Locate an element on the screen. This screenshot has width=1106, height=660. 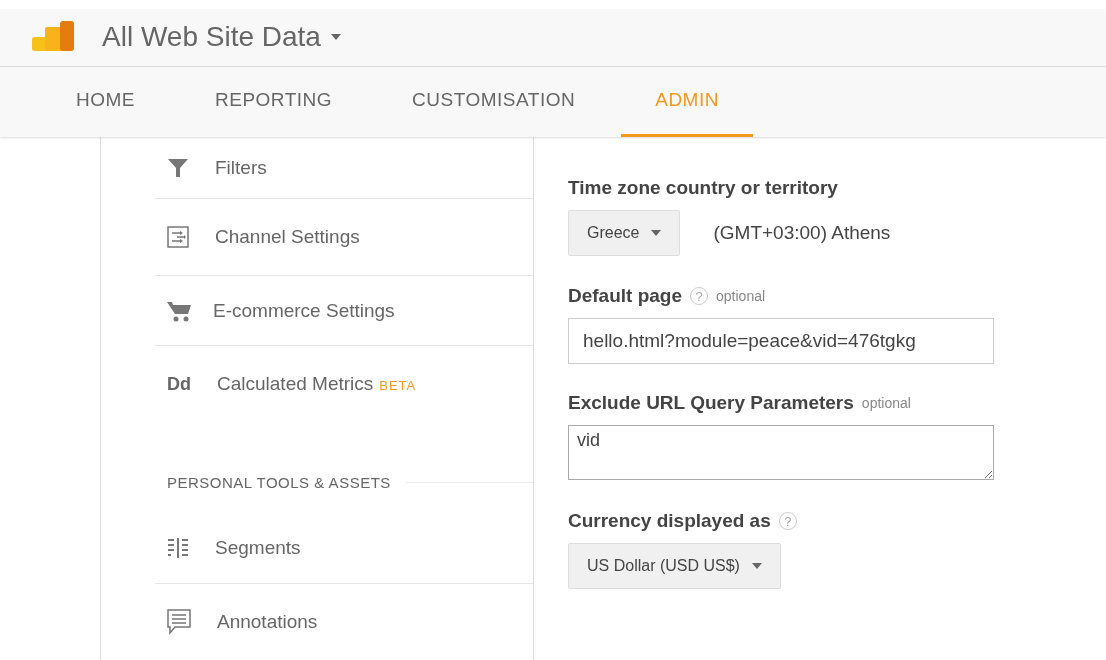
text-area: vid is located at coordinates (781, 452).